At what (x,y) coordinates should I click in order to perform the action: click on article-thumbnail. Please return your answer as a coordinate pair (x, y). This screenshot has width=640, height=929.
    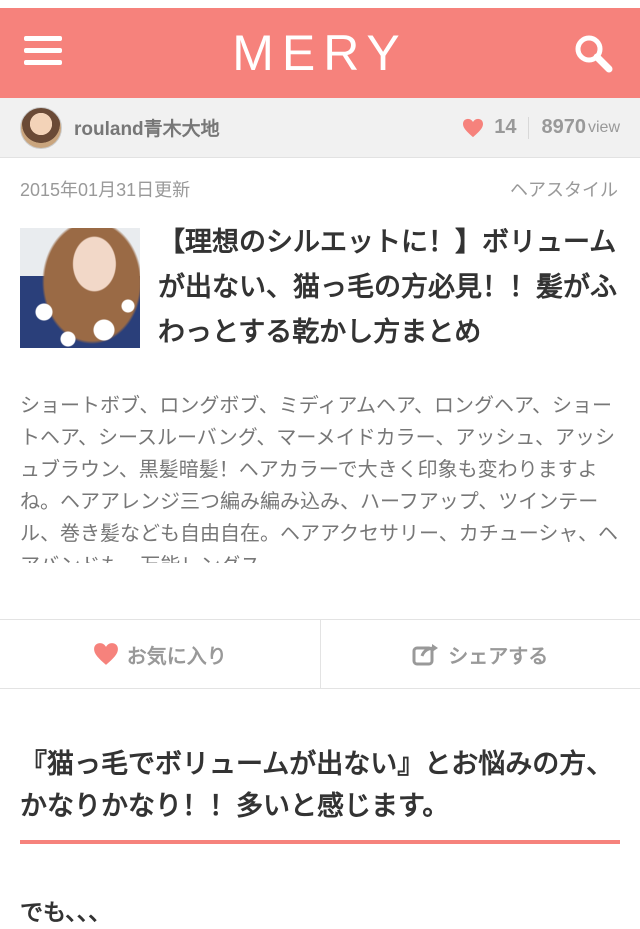
    Looking at the image, I should click on (80, 288).